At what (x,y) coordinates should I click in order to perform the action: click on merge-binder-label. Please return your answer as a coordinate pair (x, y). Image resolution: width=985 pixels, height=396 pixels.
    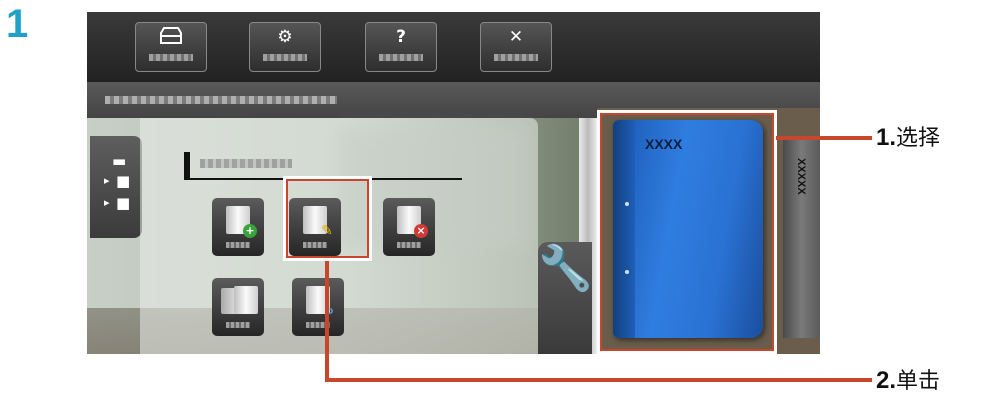
    Looking at the image, I should click on (238, 325).